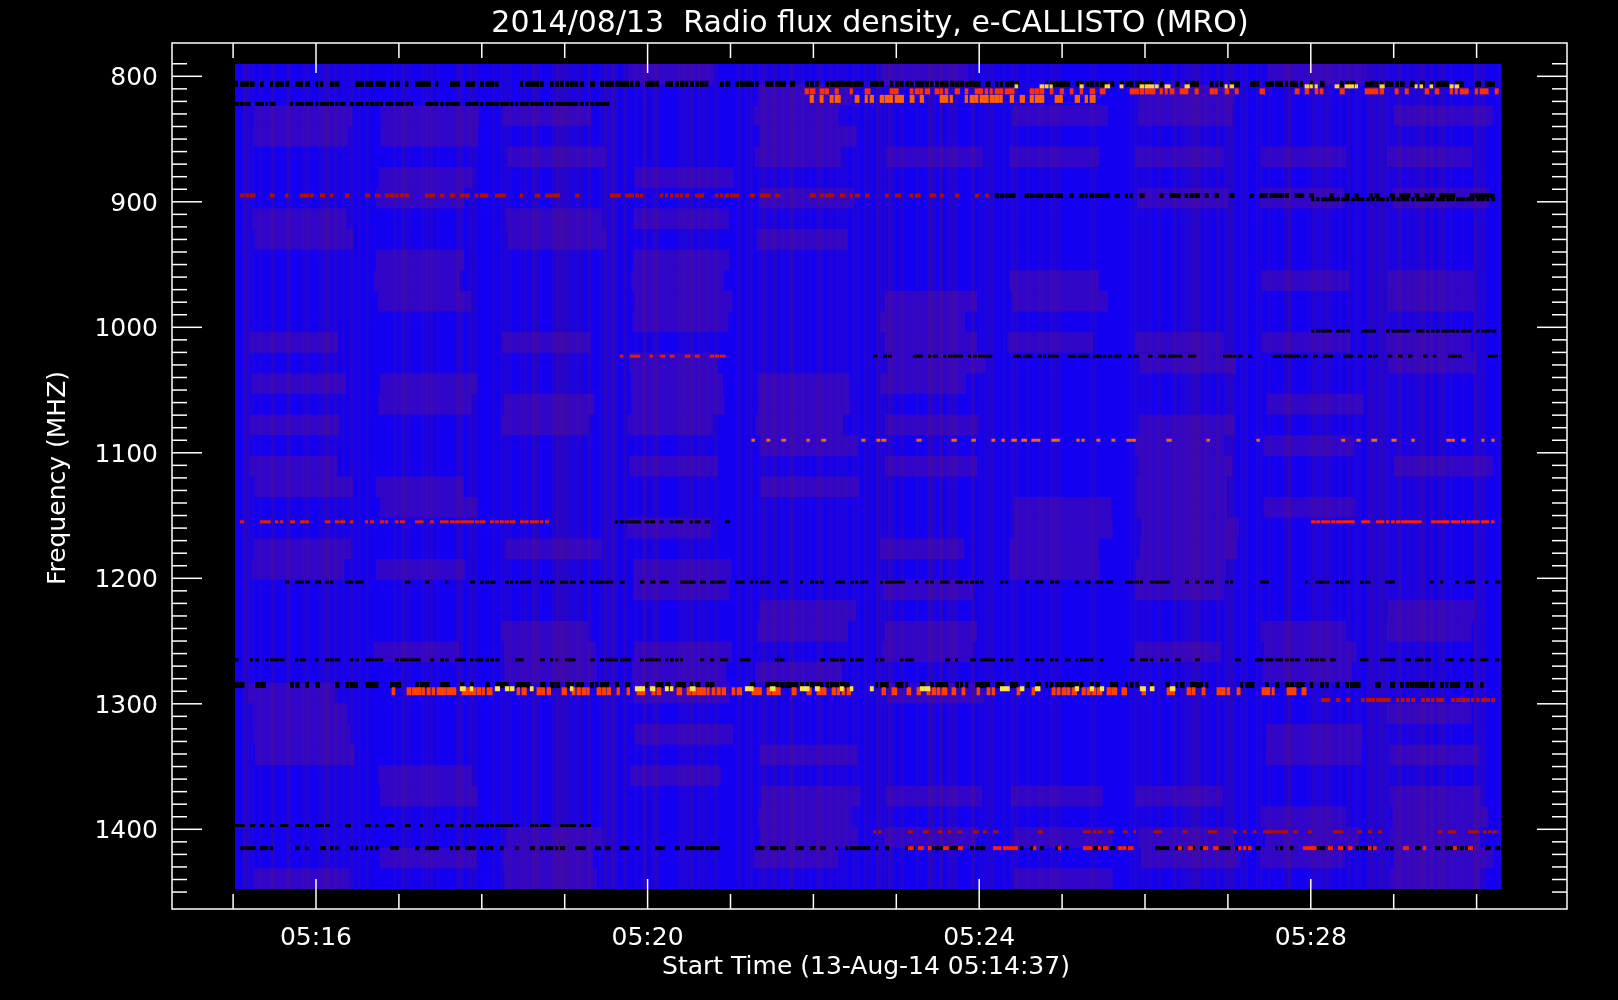  Describe the element at coordinates (870, 21) in the screenshot. I see `plot-title: 2014/08/13 Radio flux density, e-CALLISTO (MRO)` at that location.